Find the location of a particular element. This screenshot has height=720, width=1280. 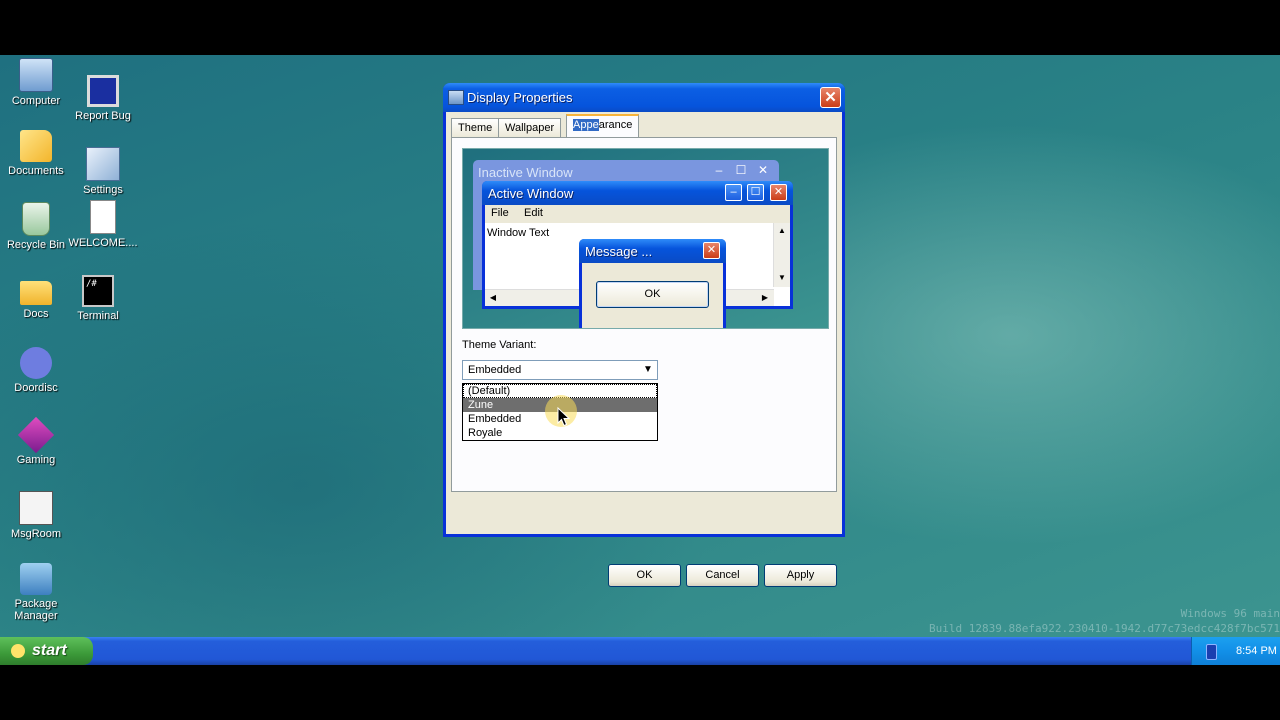

text-file-icon is located at coordinates (103, 217).